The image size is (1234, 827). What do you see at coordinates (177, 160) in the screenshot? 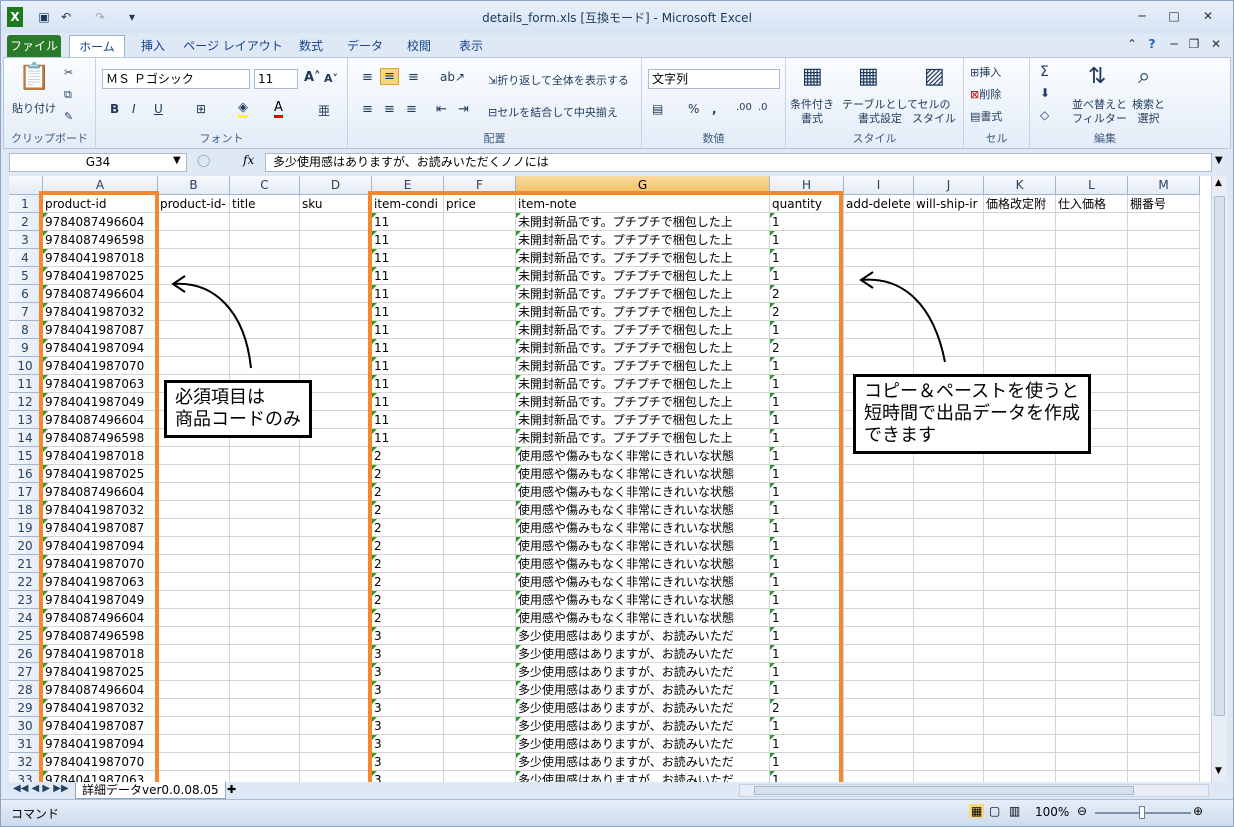
I see `name-box-dropdown-icon: ▼` at bounding box center [177, 160].